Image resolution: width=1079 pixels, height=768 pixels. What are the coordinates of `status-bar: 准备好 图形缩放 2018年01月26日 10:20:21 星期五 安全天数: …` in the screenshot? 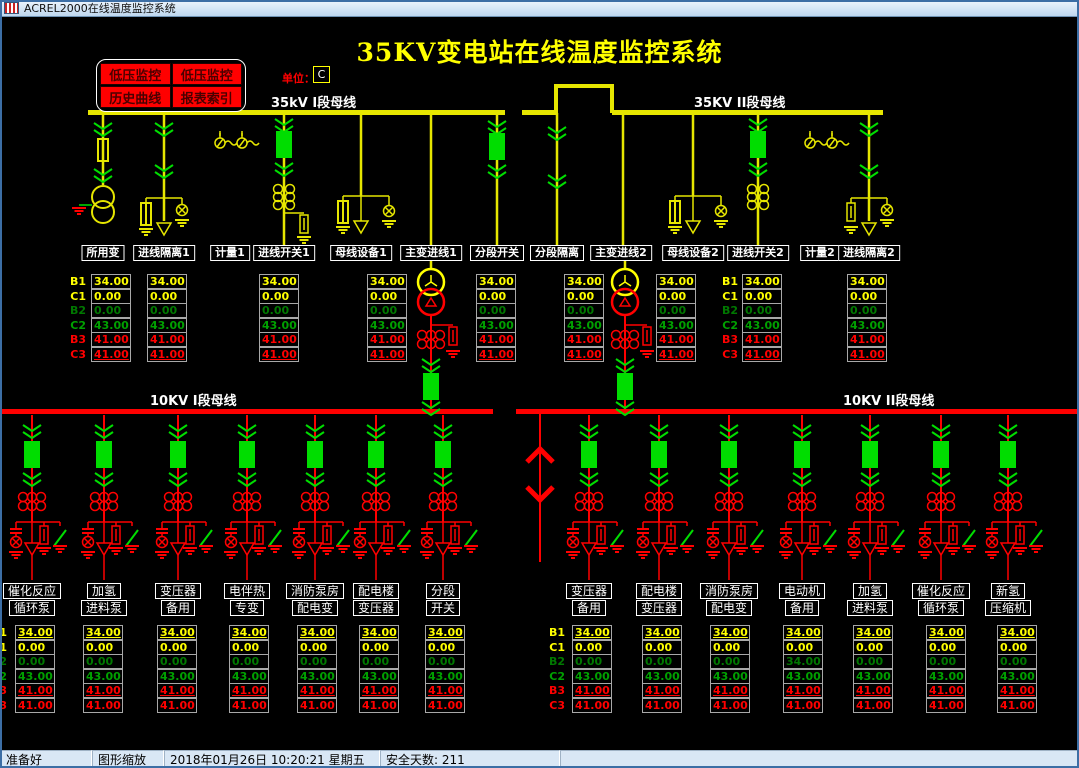 It's located at (539, 759).